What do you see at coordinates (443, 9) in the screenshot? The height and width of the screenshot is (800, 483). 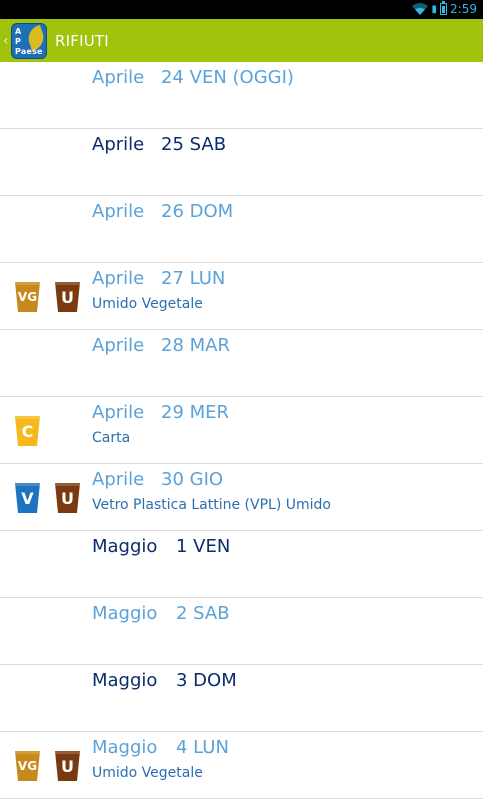 I see `battery-icon` at bounding box center [443, 9].